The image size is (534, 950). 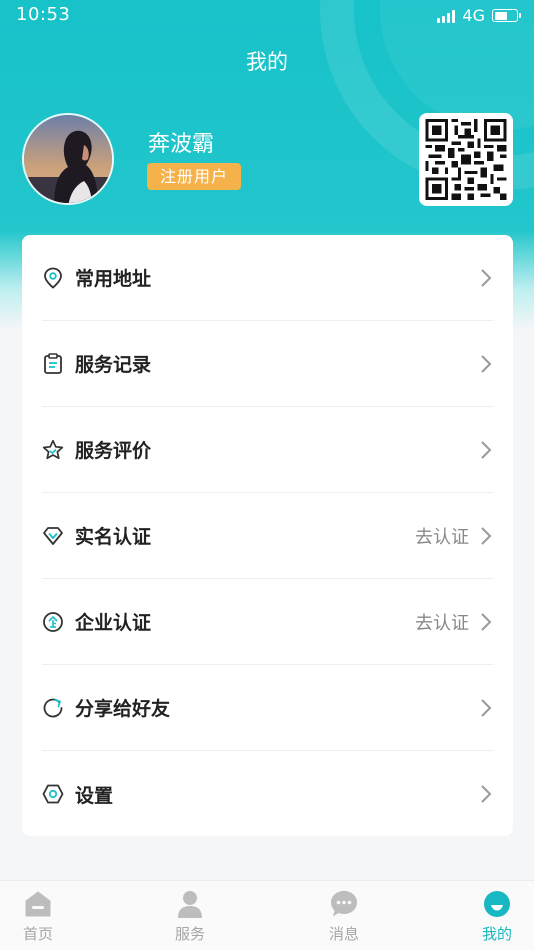 I want to click on star-icon, so click(x=53, y=450).